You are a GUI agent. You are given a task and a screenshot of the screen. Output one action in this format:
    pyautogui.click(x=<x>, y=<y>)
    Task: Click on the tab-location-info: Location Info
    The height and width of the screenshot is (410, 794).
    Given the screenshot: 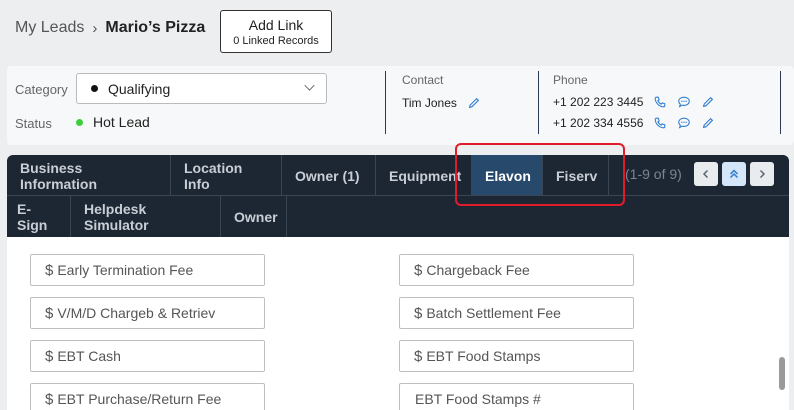 What is the action you would take?
    pyautogui.click(x=226, y=175)
    